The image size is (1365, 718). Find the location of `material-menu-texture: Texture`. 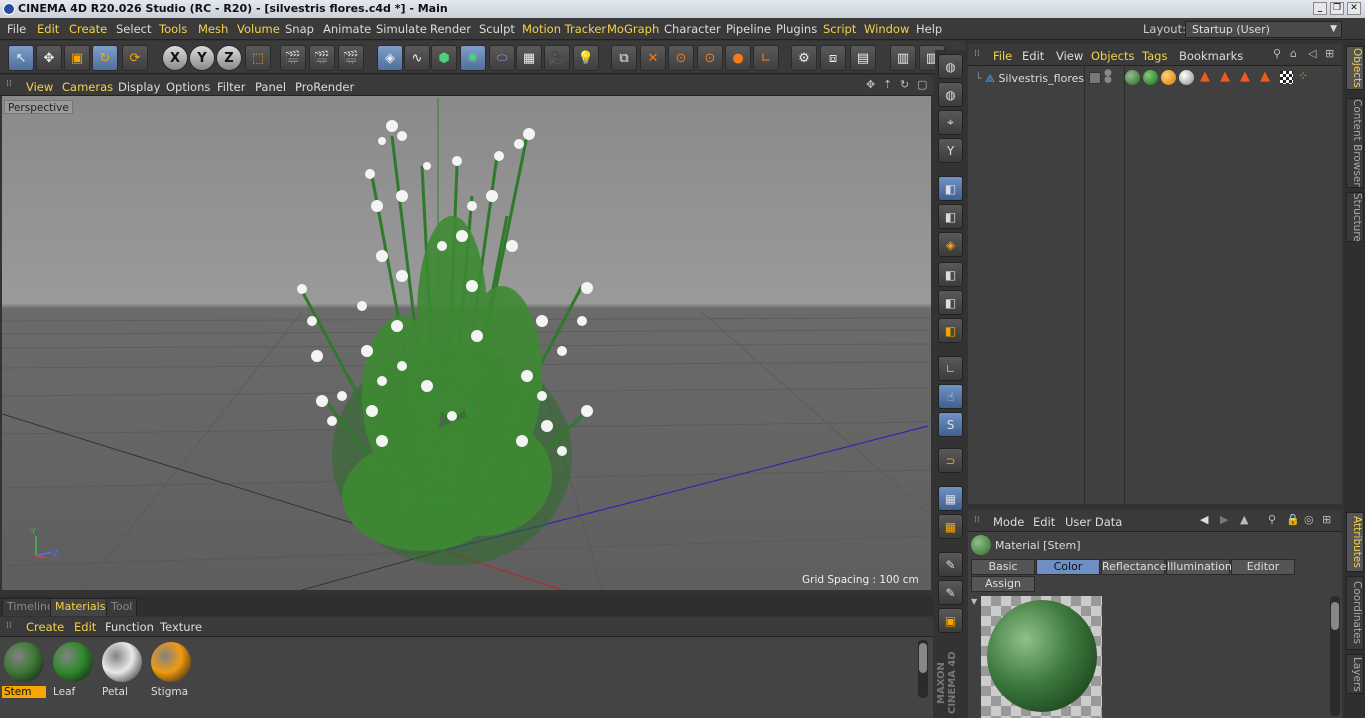

material-menu-texture: Texture is located at coordinates (181, 627).